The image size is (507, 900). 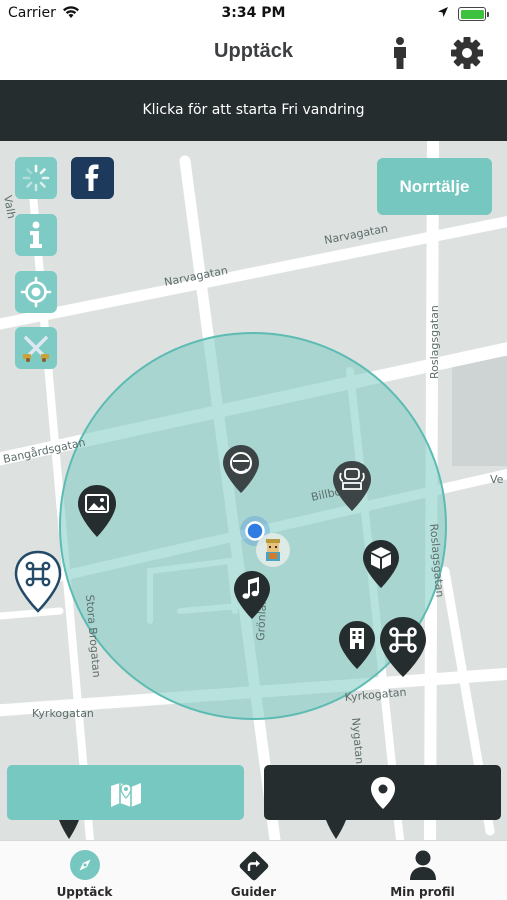 What do you see at coordinates (352, 486) in the screenshot?
I see `monument-pin` at bounding box center [352, 486].